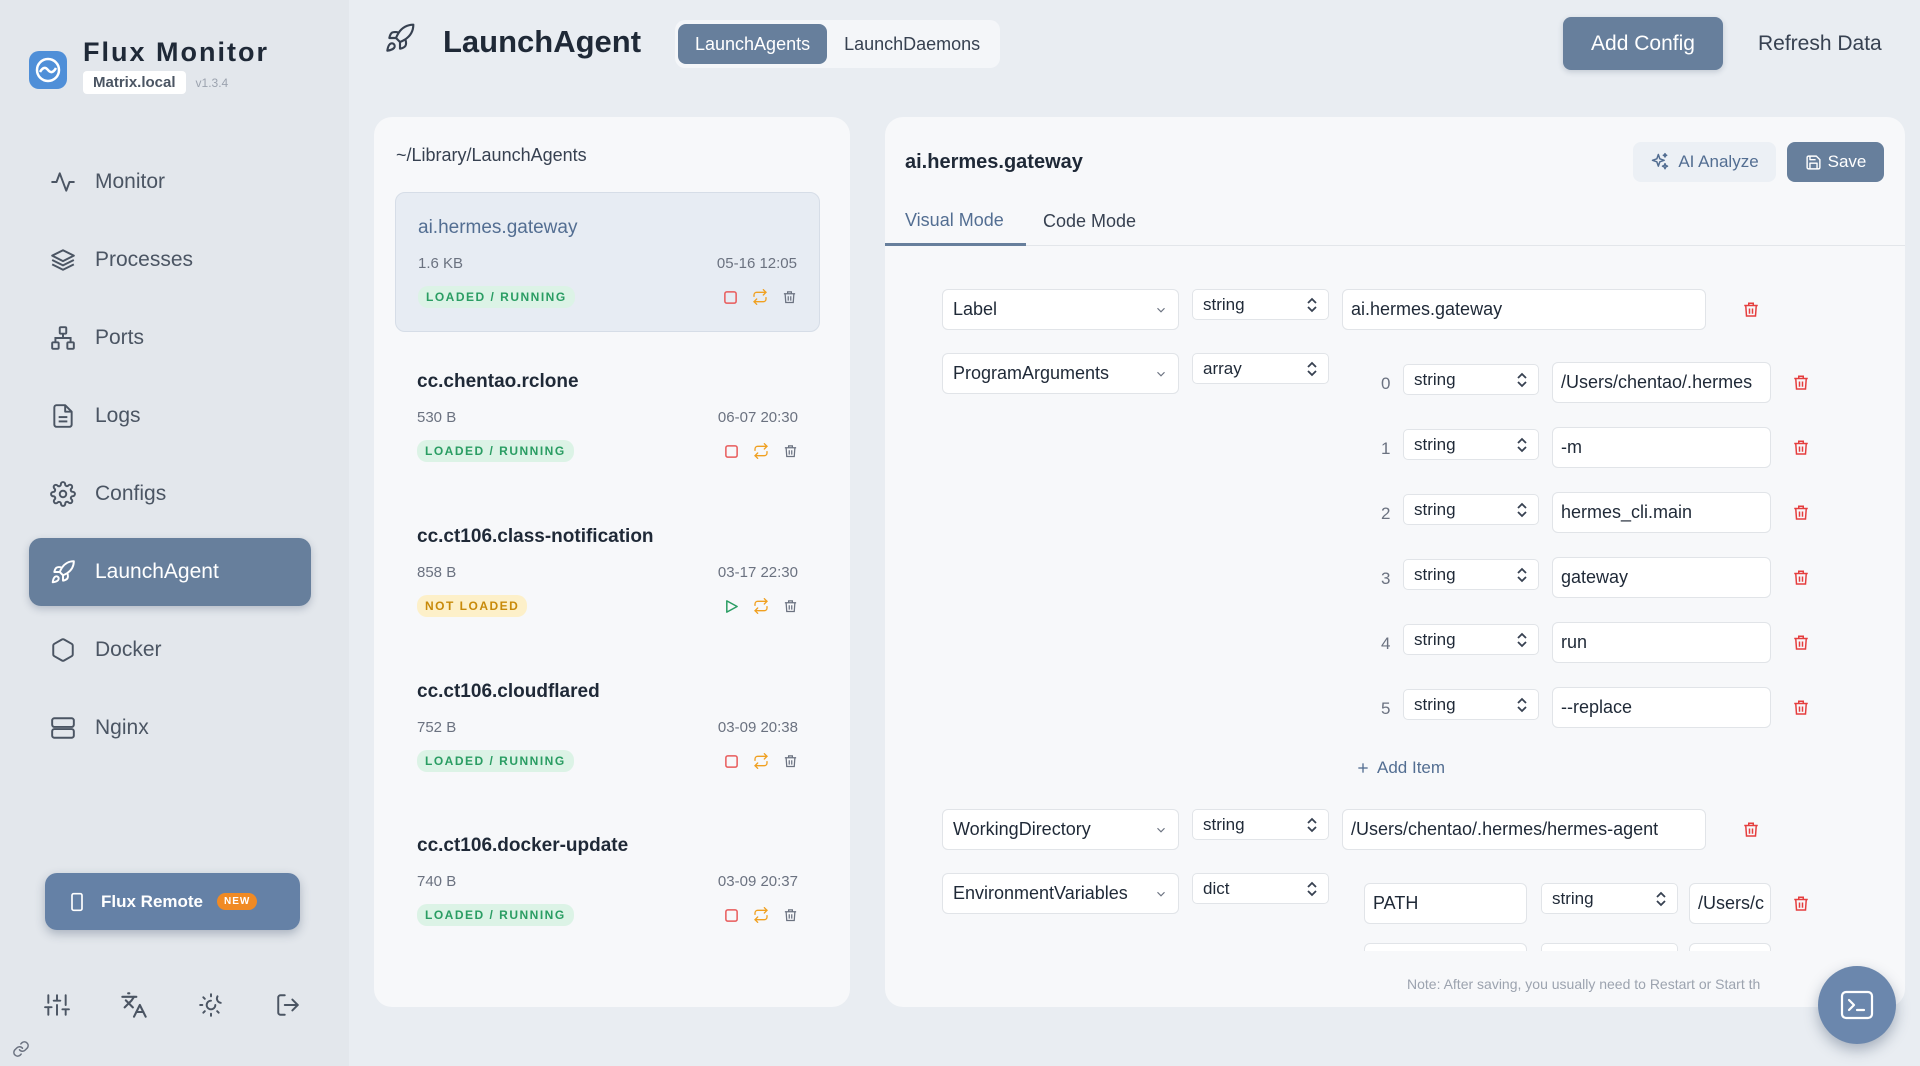 This screenshot has width=1920, height=1066. Describe the element at coordinates (176, 52) in the screenshot. I see `app-title: Flux Monitor` at that location.